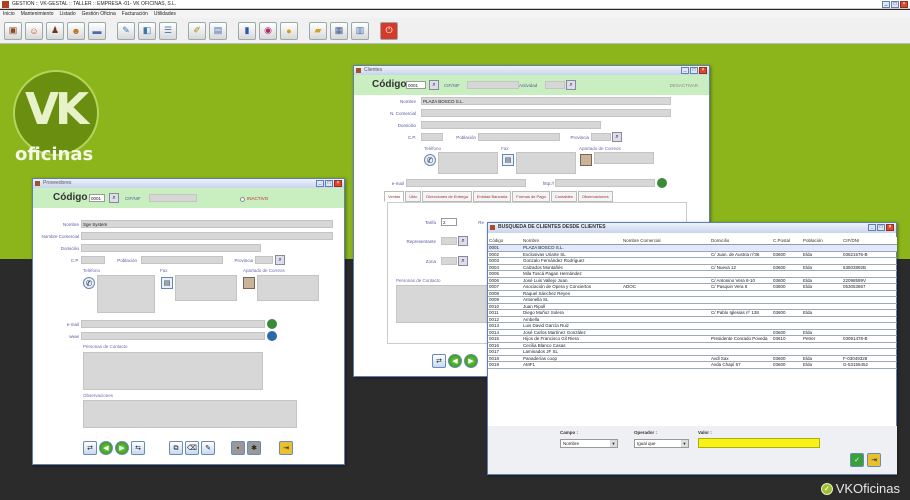  I want to click on col-header-poblacion: Población, so click(822, 240).